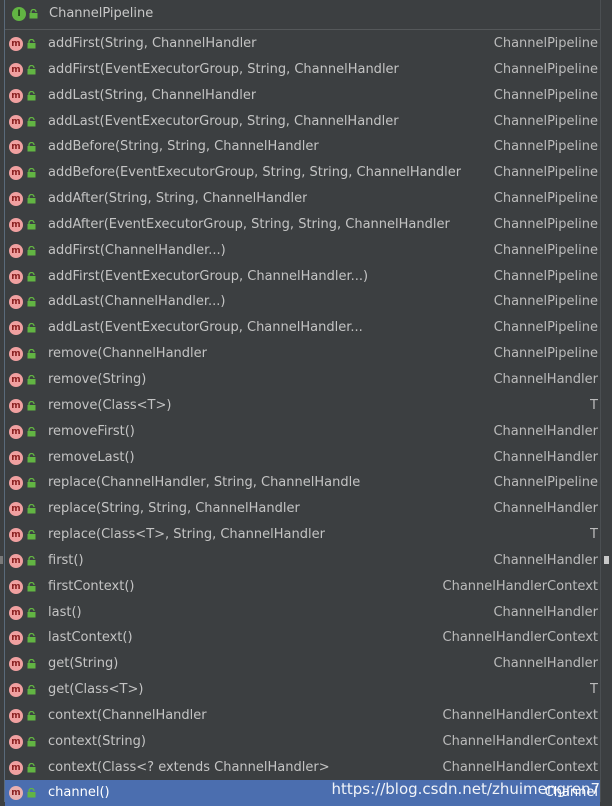 The image size is (612, 806). Describe the element at coordinates (137, 250) in the screenshot. I see `method-signature: addFirst(ChannelHandler...)` at that location.